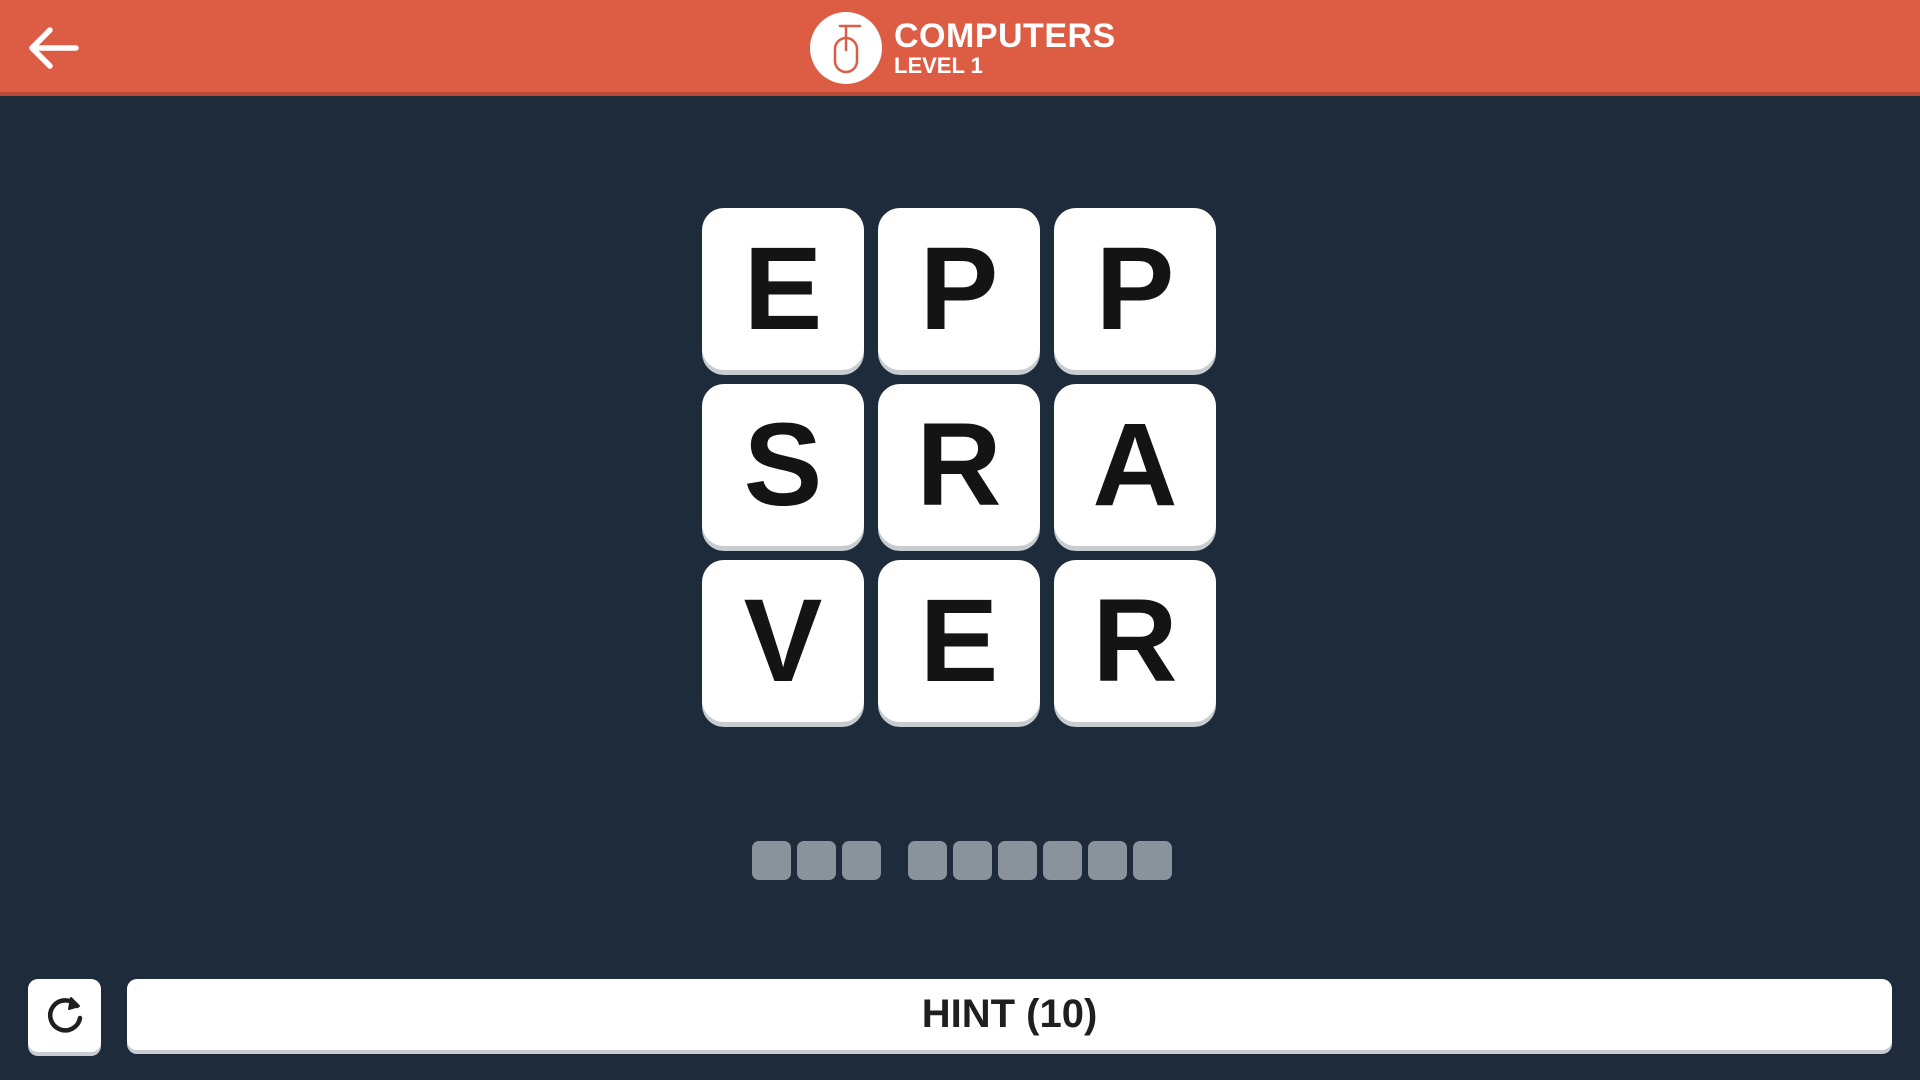 Image resolution: width=1920 pixels, height=1080 pixels. I want to click on refresh-button, so click(64, 1015).